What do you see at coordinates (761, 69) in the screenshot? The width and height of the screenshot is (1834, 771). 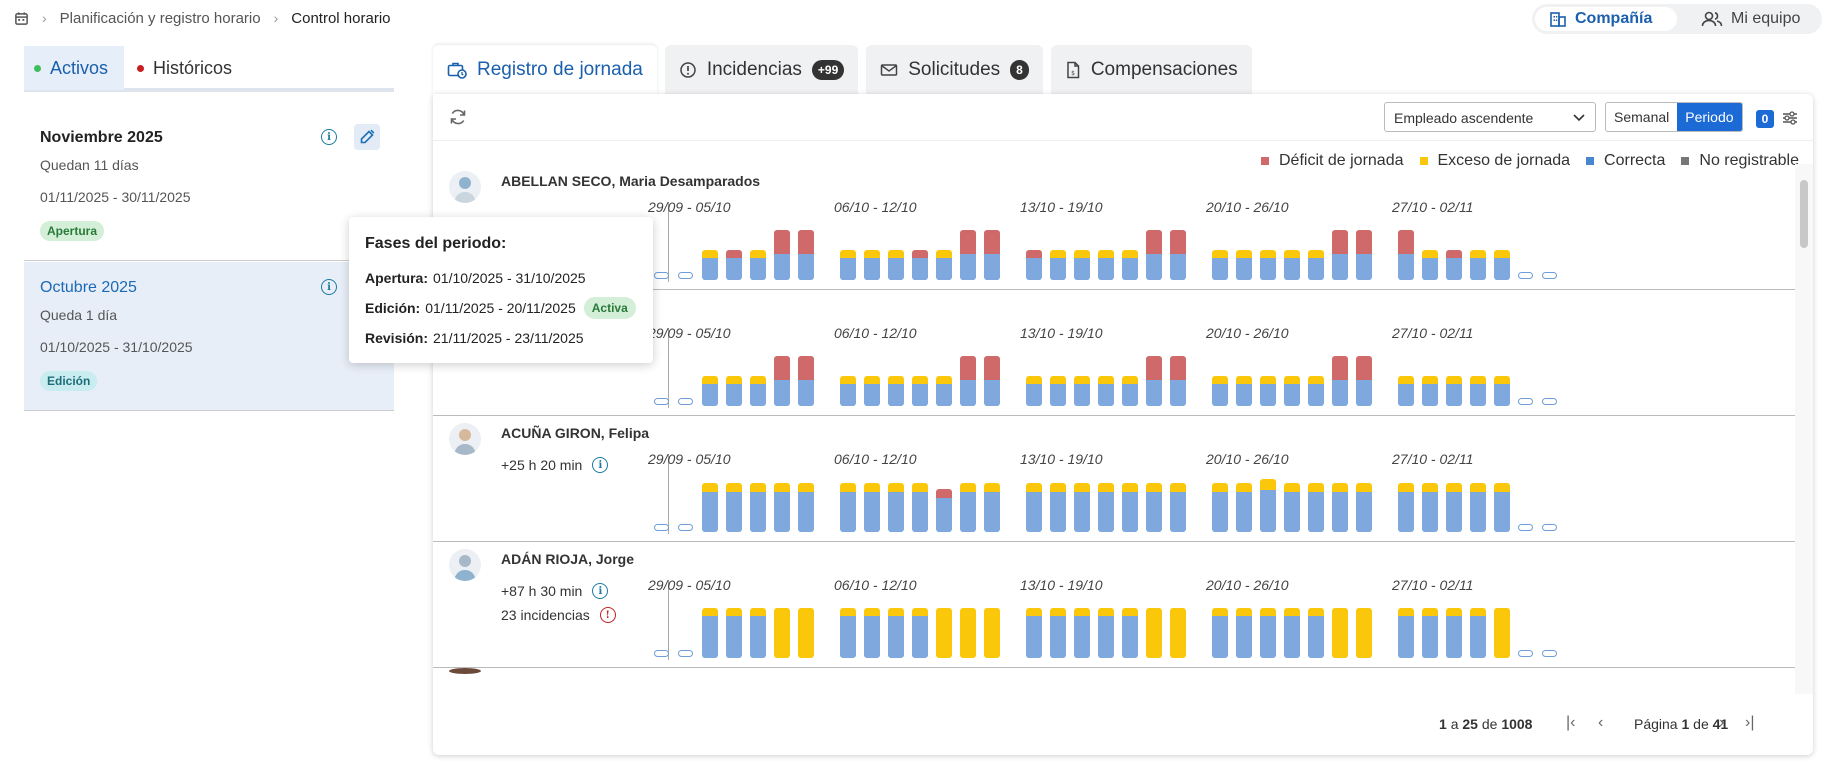 I see `tab-incidencias: Incidencias +99` at bounding box center [761, 69].